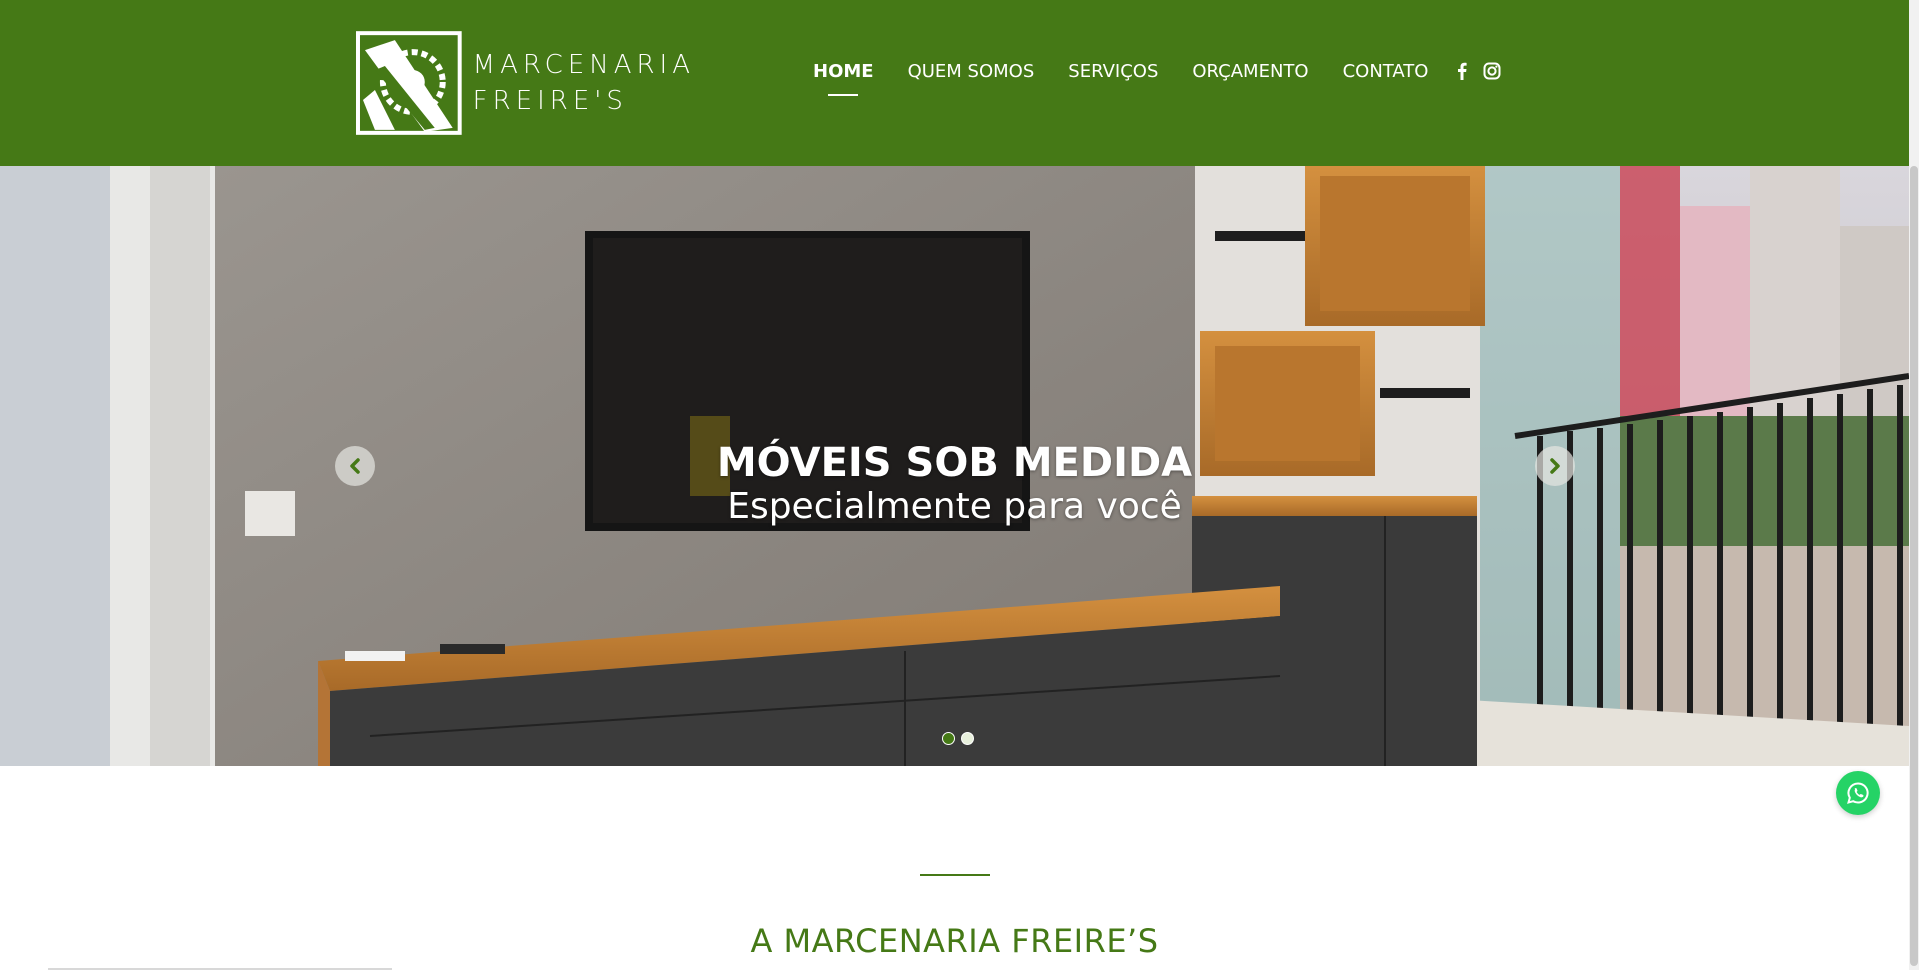 Image resolution: width=1919 pixels, height=970 pixels. I want to click on slider-next-button, so click(1555, 466).